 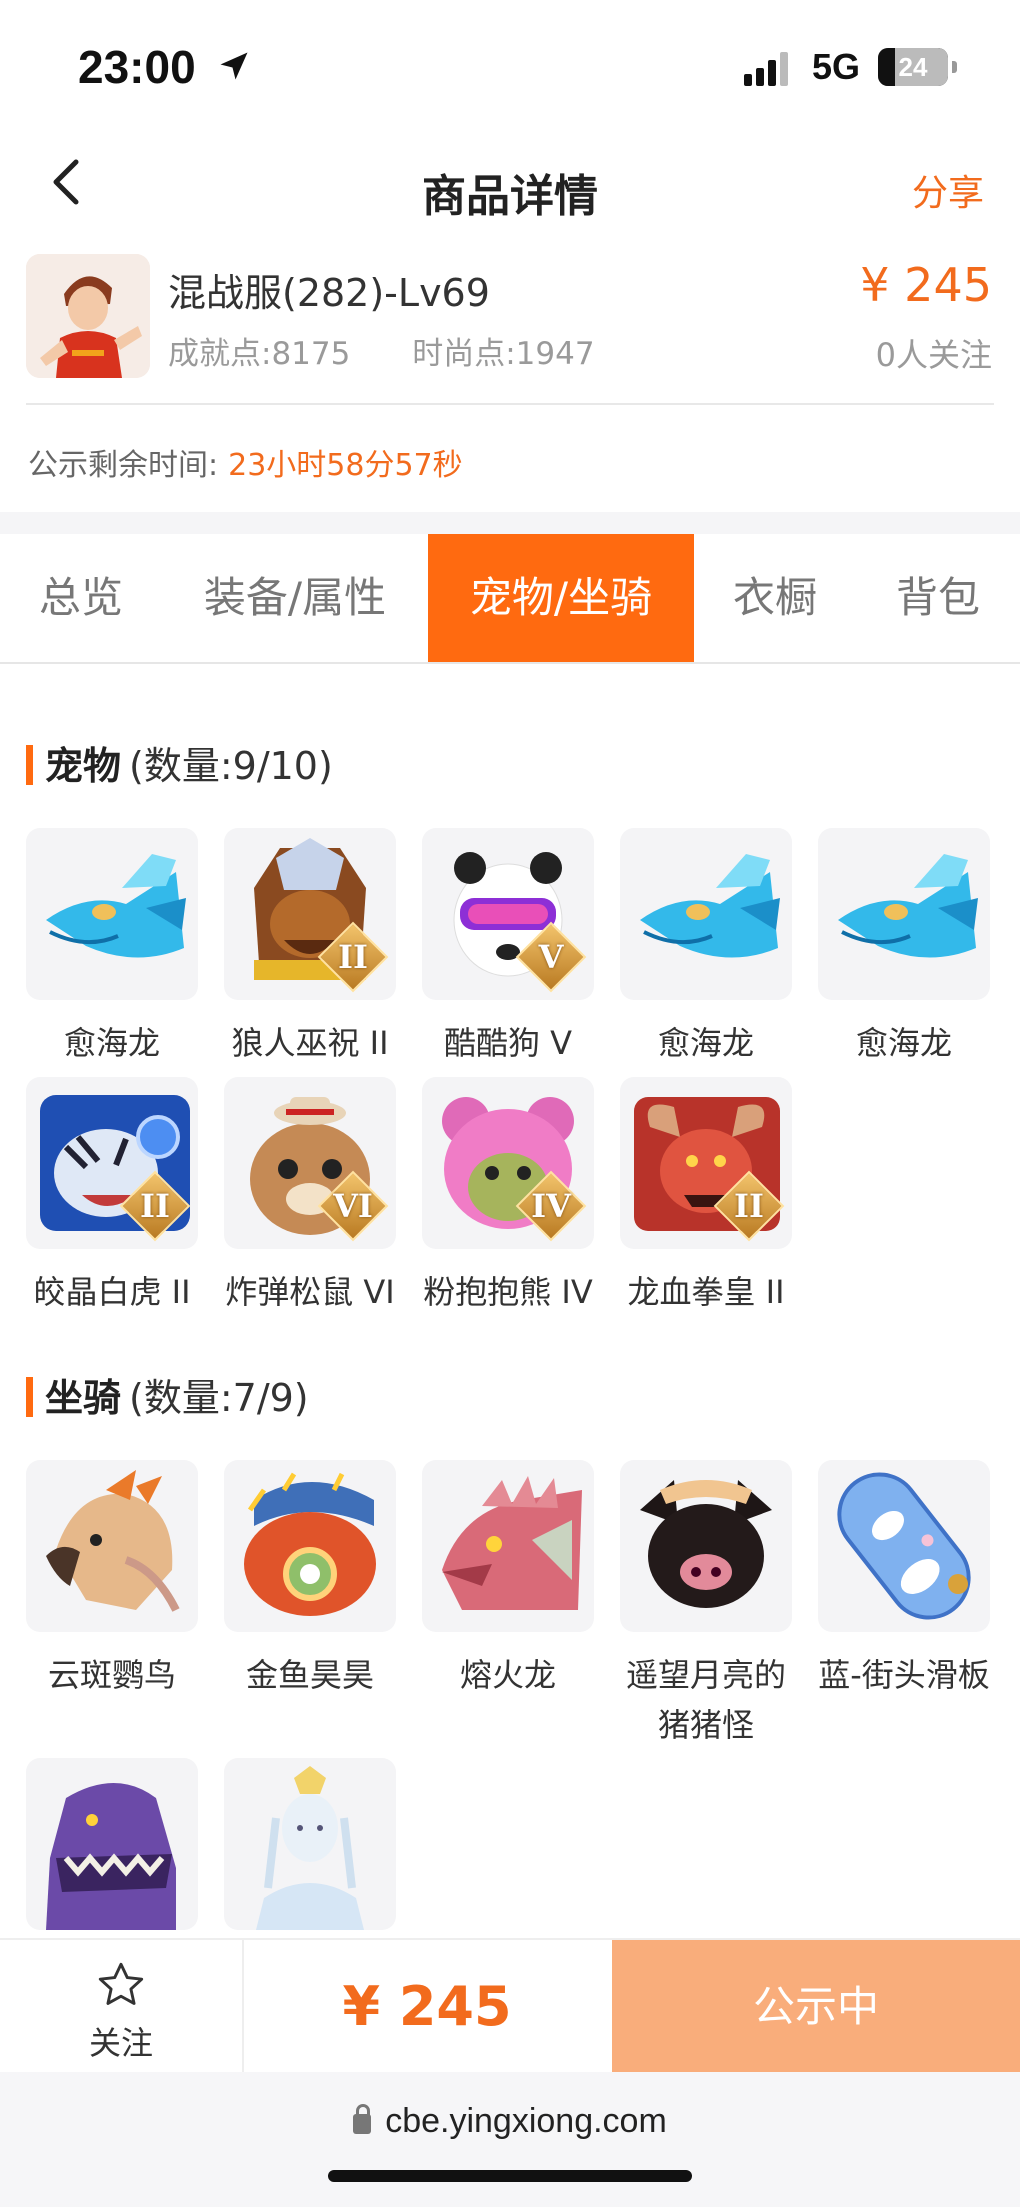 I want to click on divider, so click(x=510, y=404).